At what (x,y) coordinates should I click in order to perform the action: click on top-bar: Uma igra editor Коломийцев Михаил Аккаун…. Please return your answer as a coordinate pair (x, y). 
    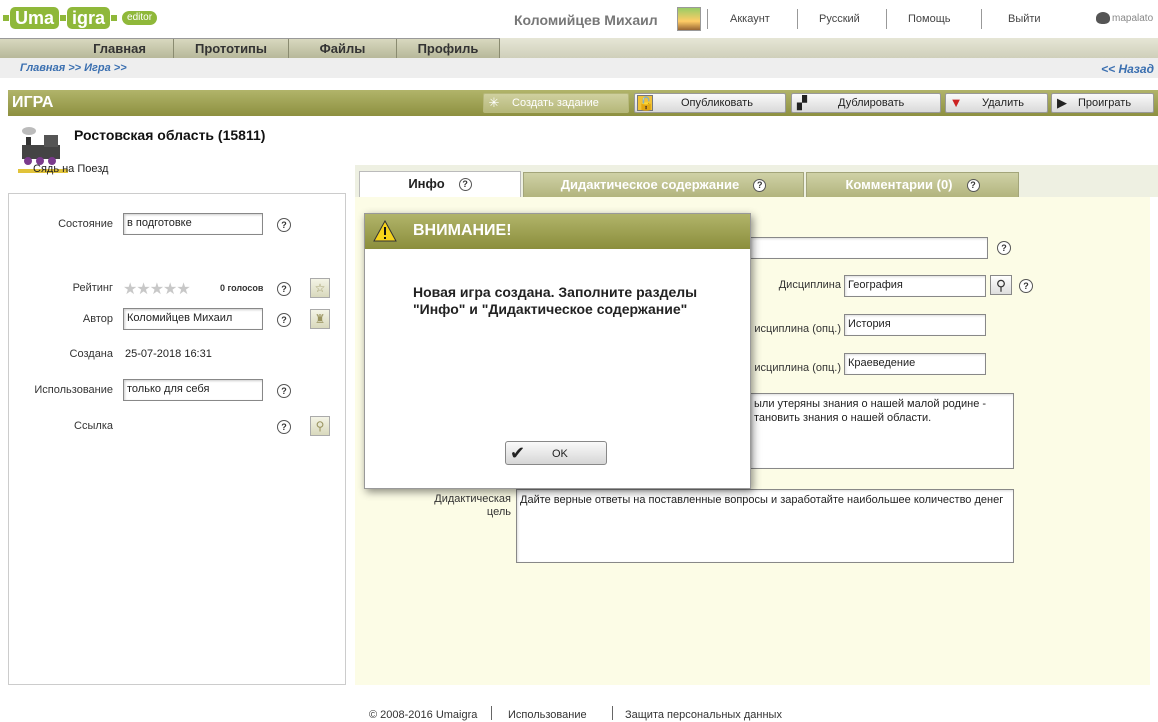
    Looking at the image, I should click on (579, 19).